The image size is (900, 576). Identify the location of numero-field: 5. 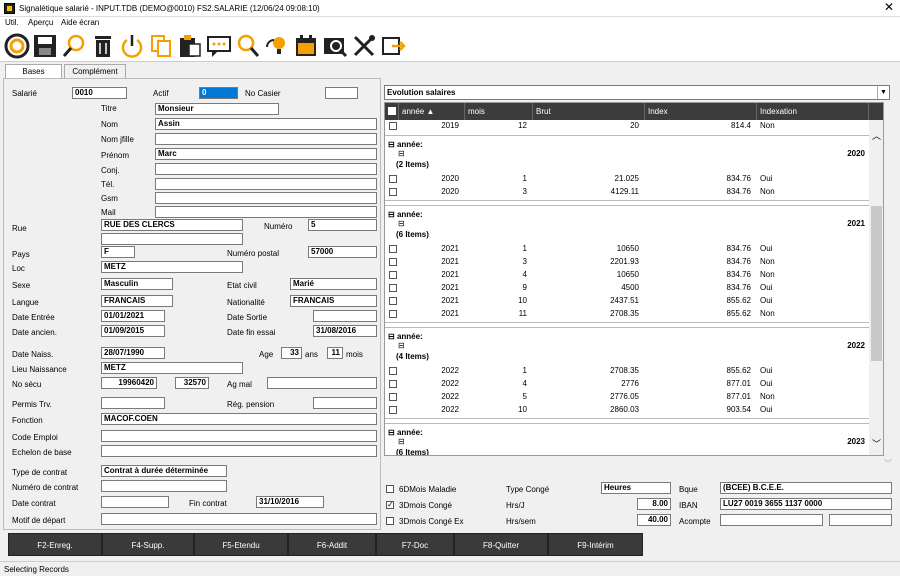
(342, 225).